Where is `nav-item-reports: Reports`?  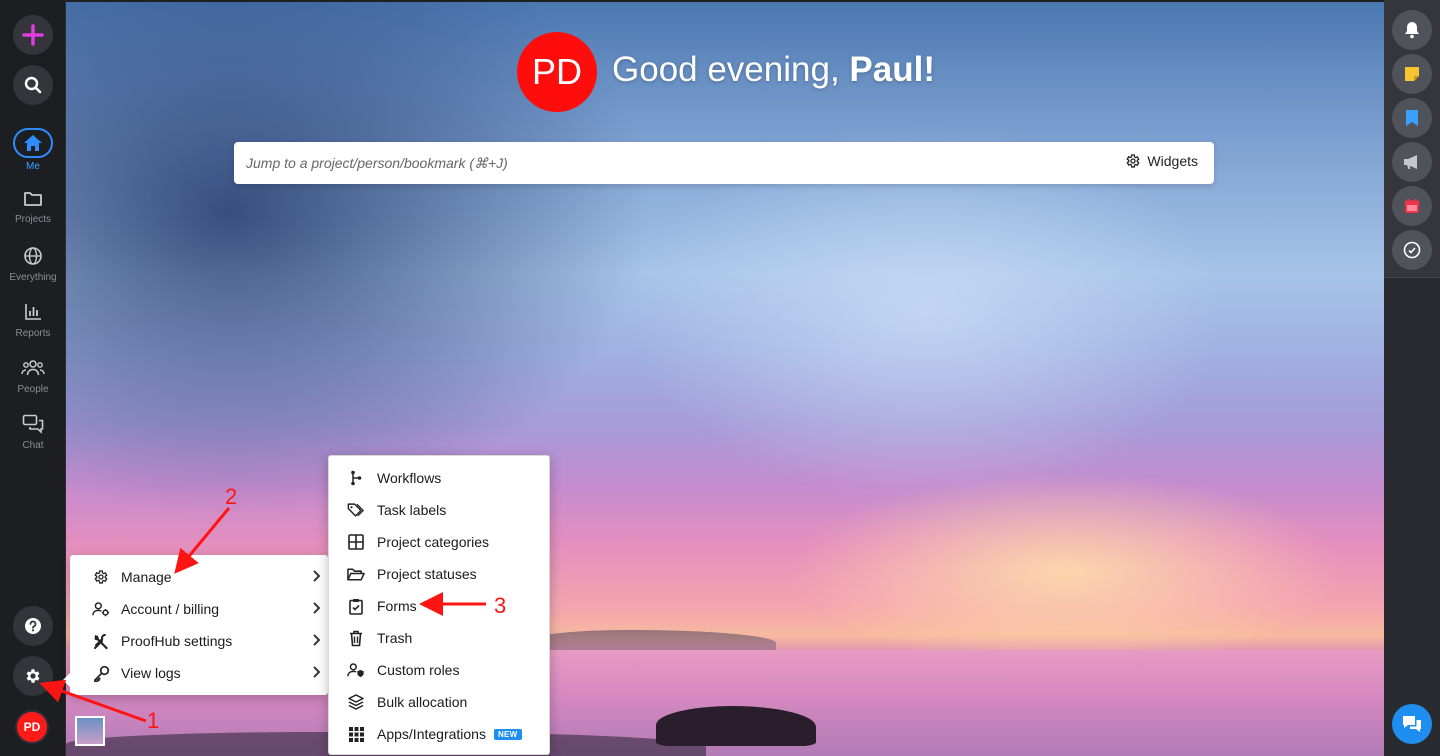
nav-item-reports: Reports is located at coordinates (33, 320).